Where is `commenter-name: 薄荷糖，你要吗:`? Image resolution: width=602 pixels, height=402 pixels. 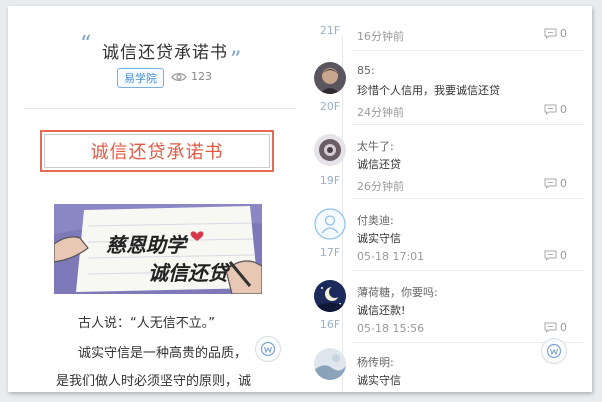
commenter-name: 薄荷糖，你要吗: is located at coordinates (397, 292).